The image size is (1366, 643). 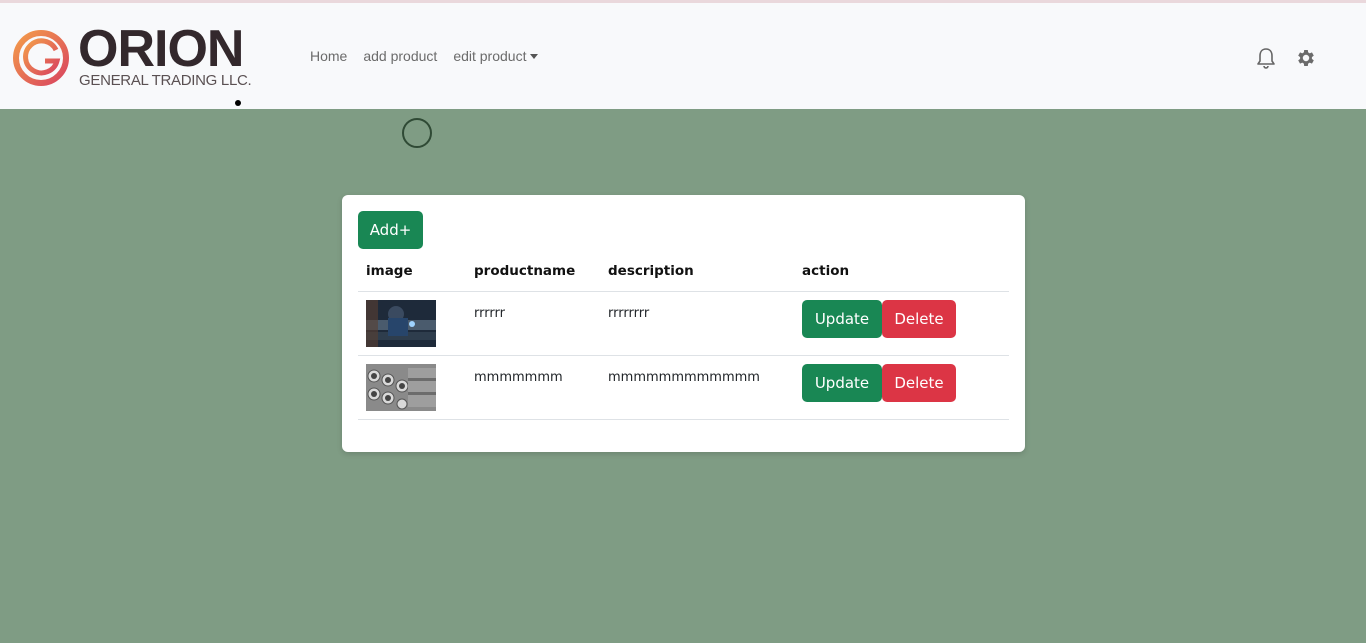 I want to click on header-divider, so click(x=683, y=291).